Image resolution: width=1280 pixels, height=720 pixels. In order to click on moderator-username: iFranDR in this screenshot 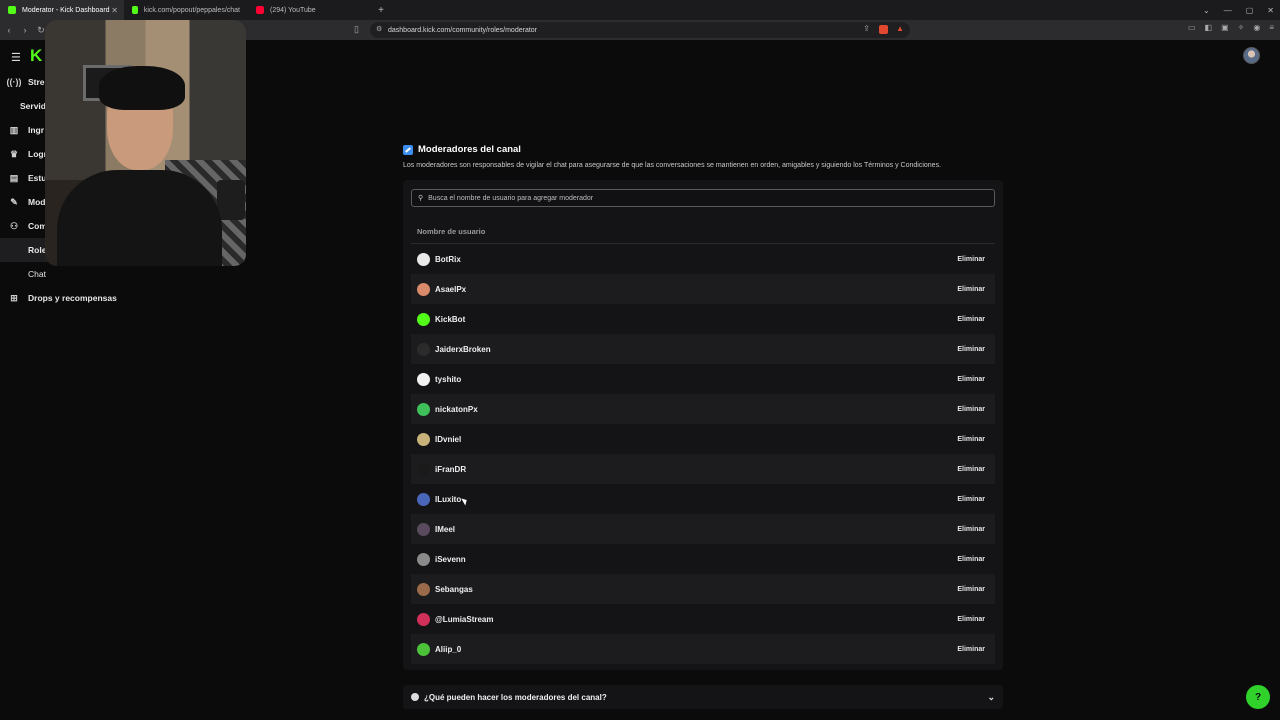, I will do `click(450, 469)`.